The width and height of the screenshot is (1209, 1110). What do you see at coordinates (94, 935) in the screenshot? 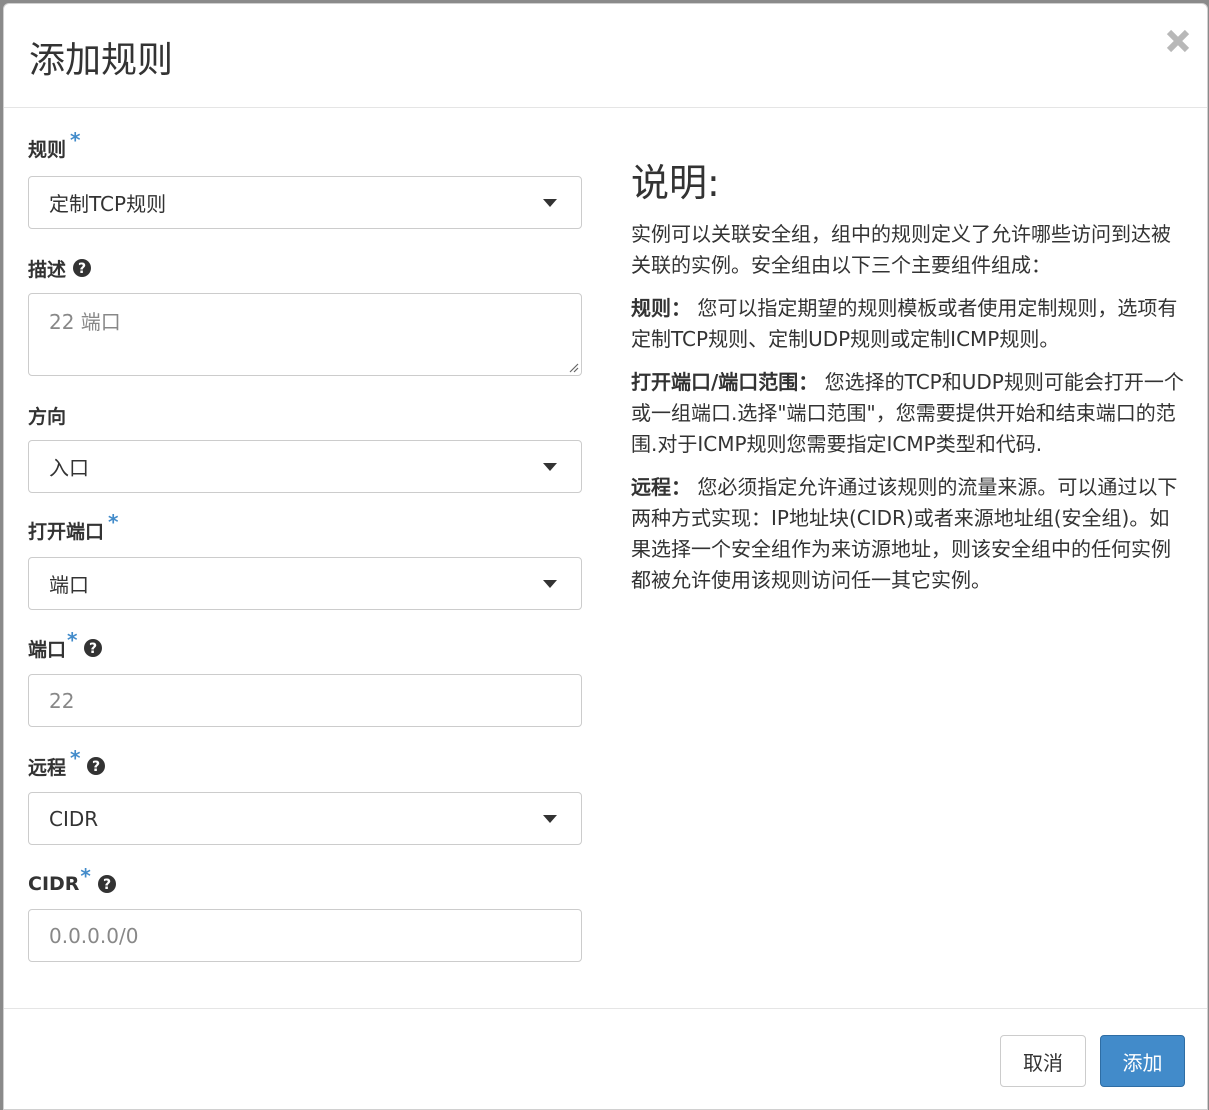
I see `cidr-placeholder: 0.0.0.0/0` at bounding box center [94, 935].